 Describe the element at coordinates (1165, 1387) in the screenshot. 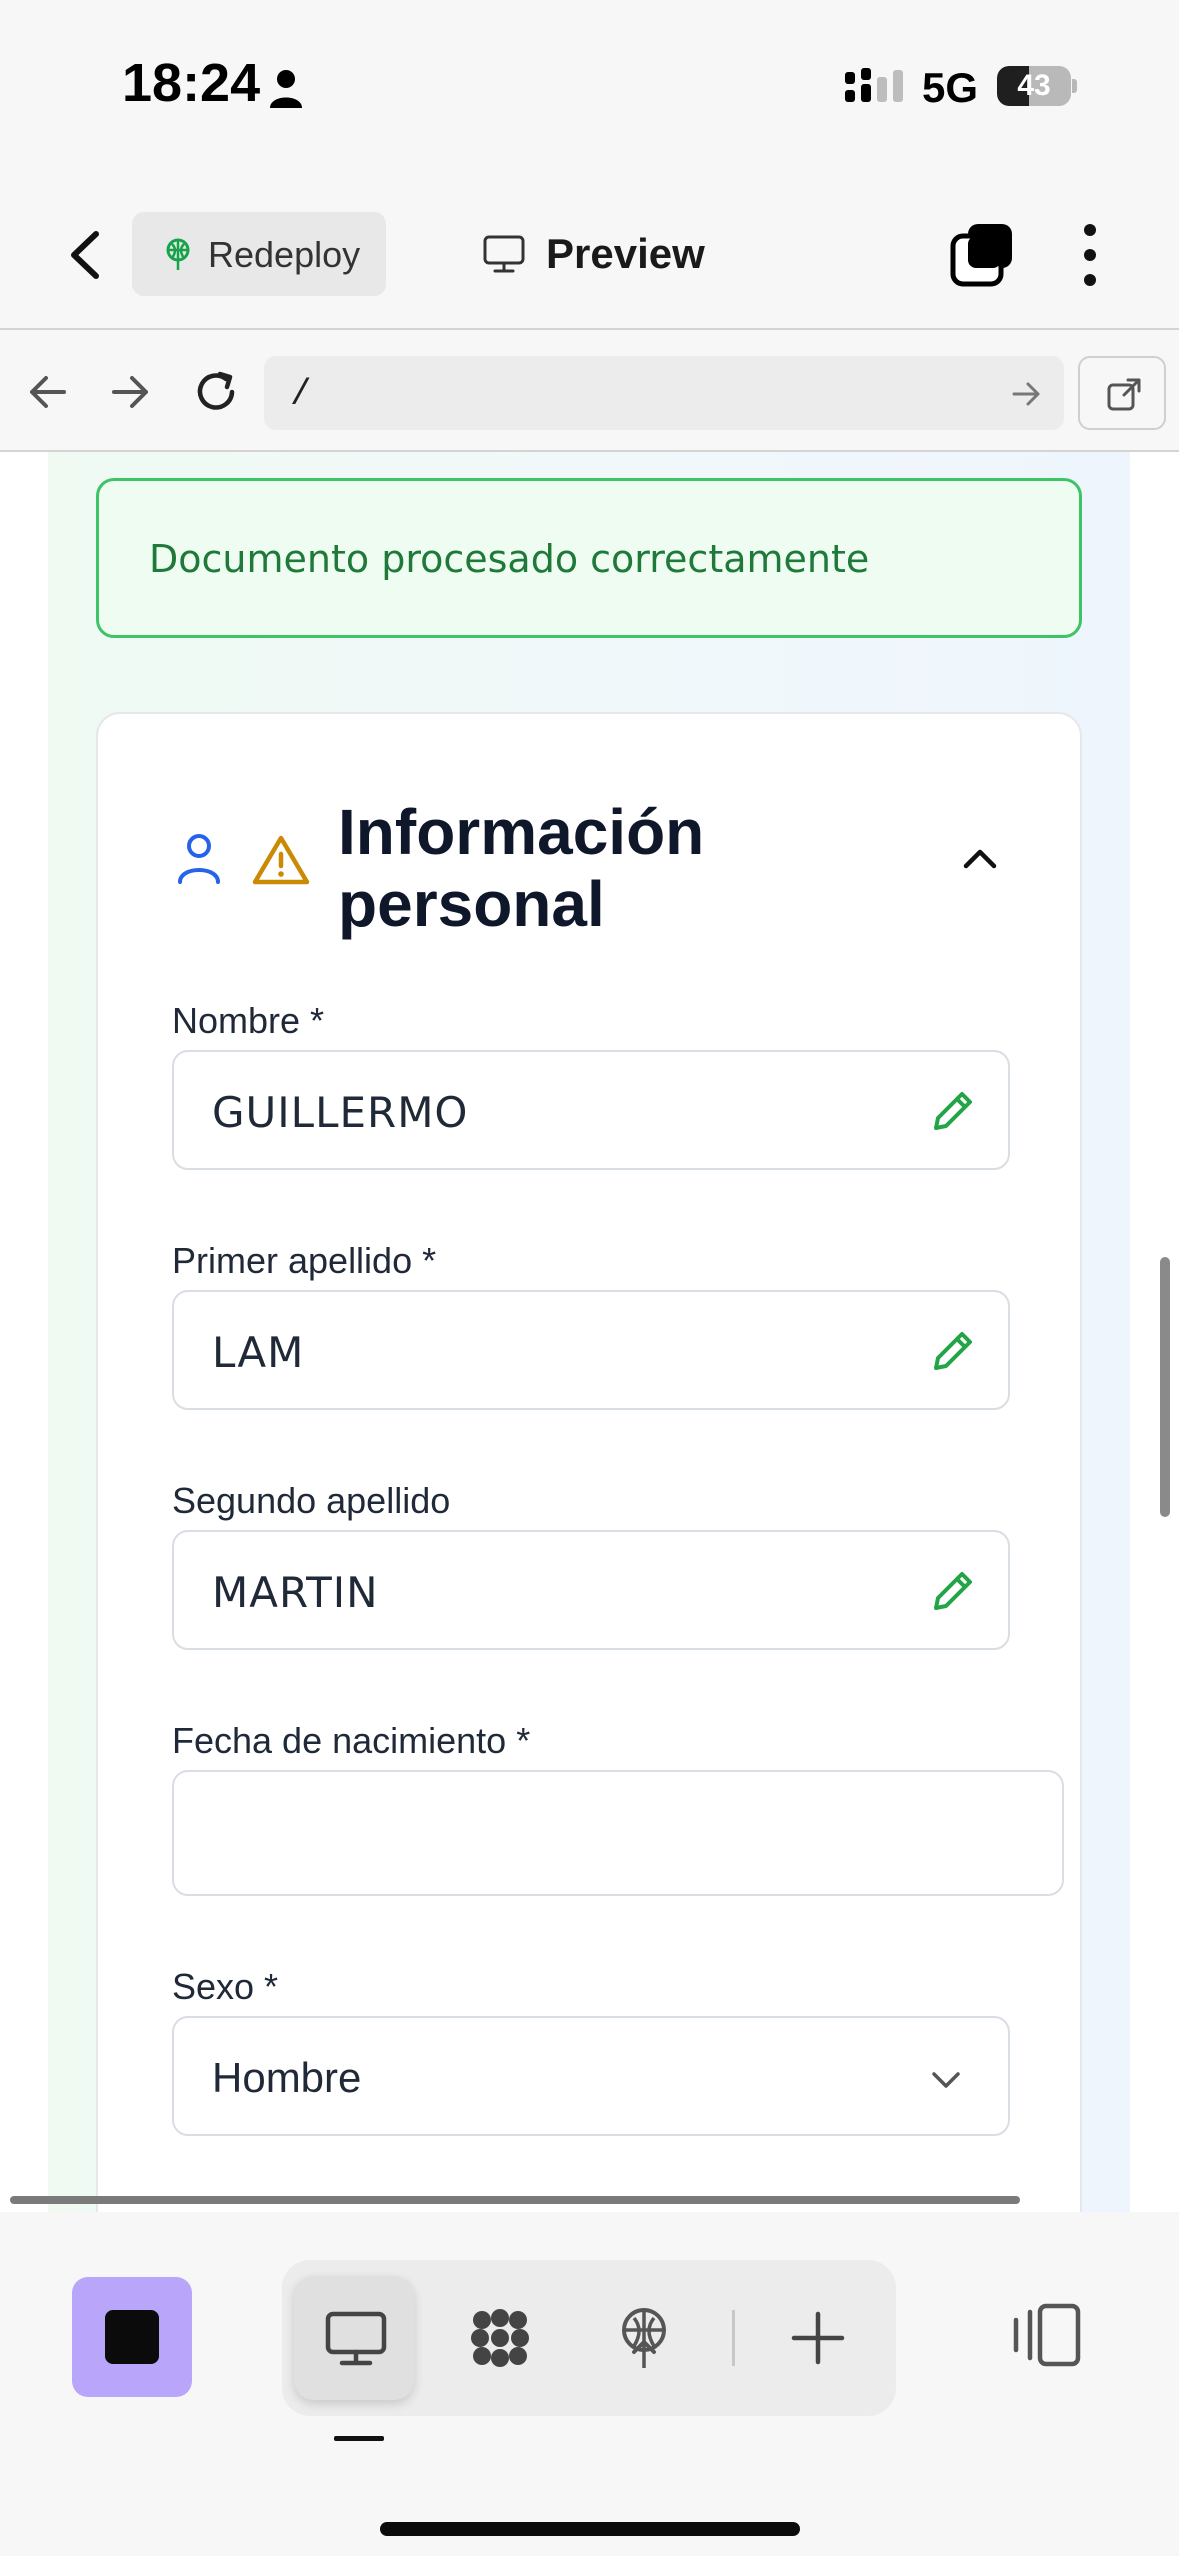

I see `vertical-scrollbar` at that location.